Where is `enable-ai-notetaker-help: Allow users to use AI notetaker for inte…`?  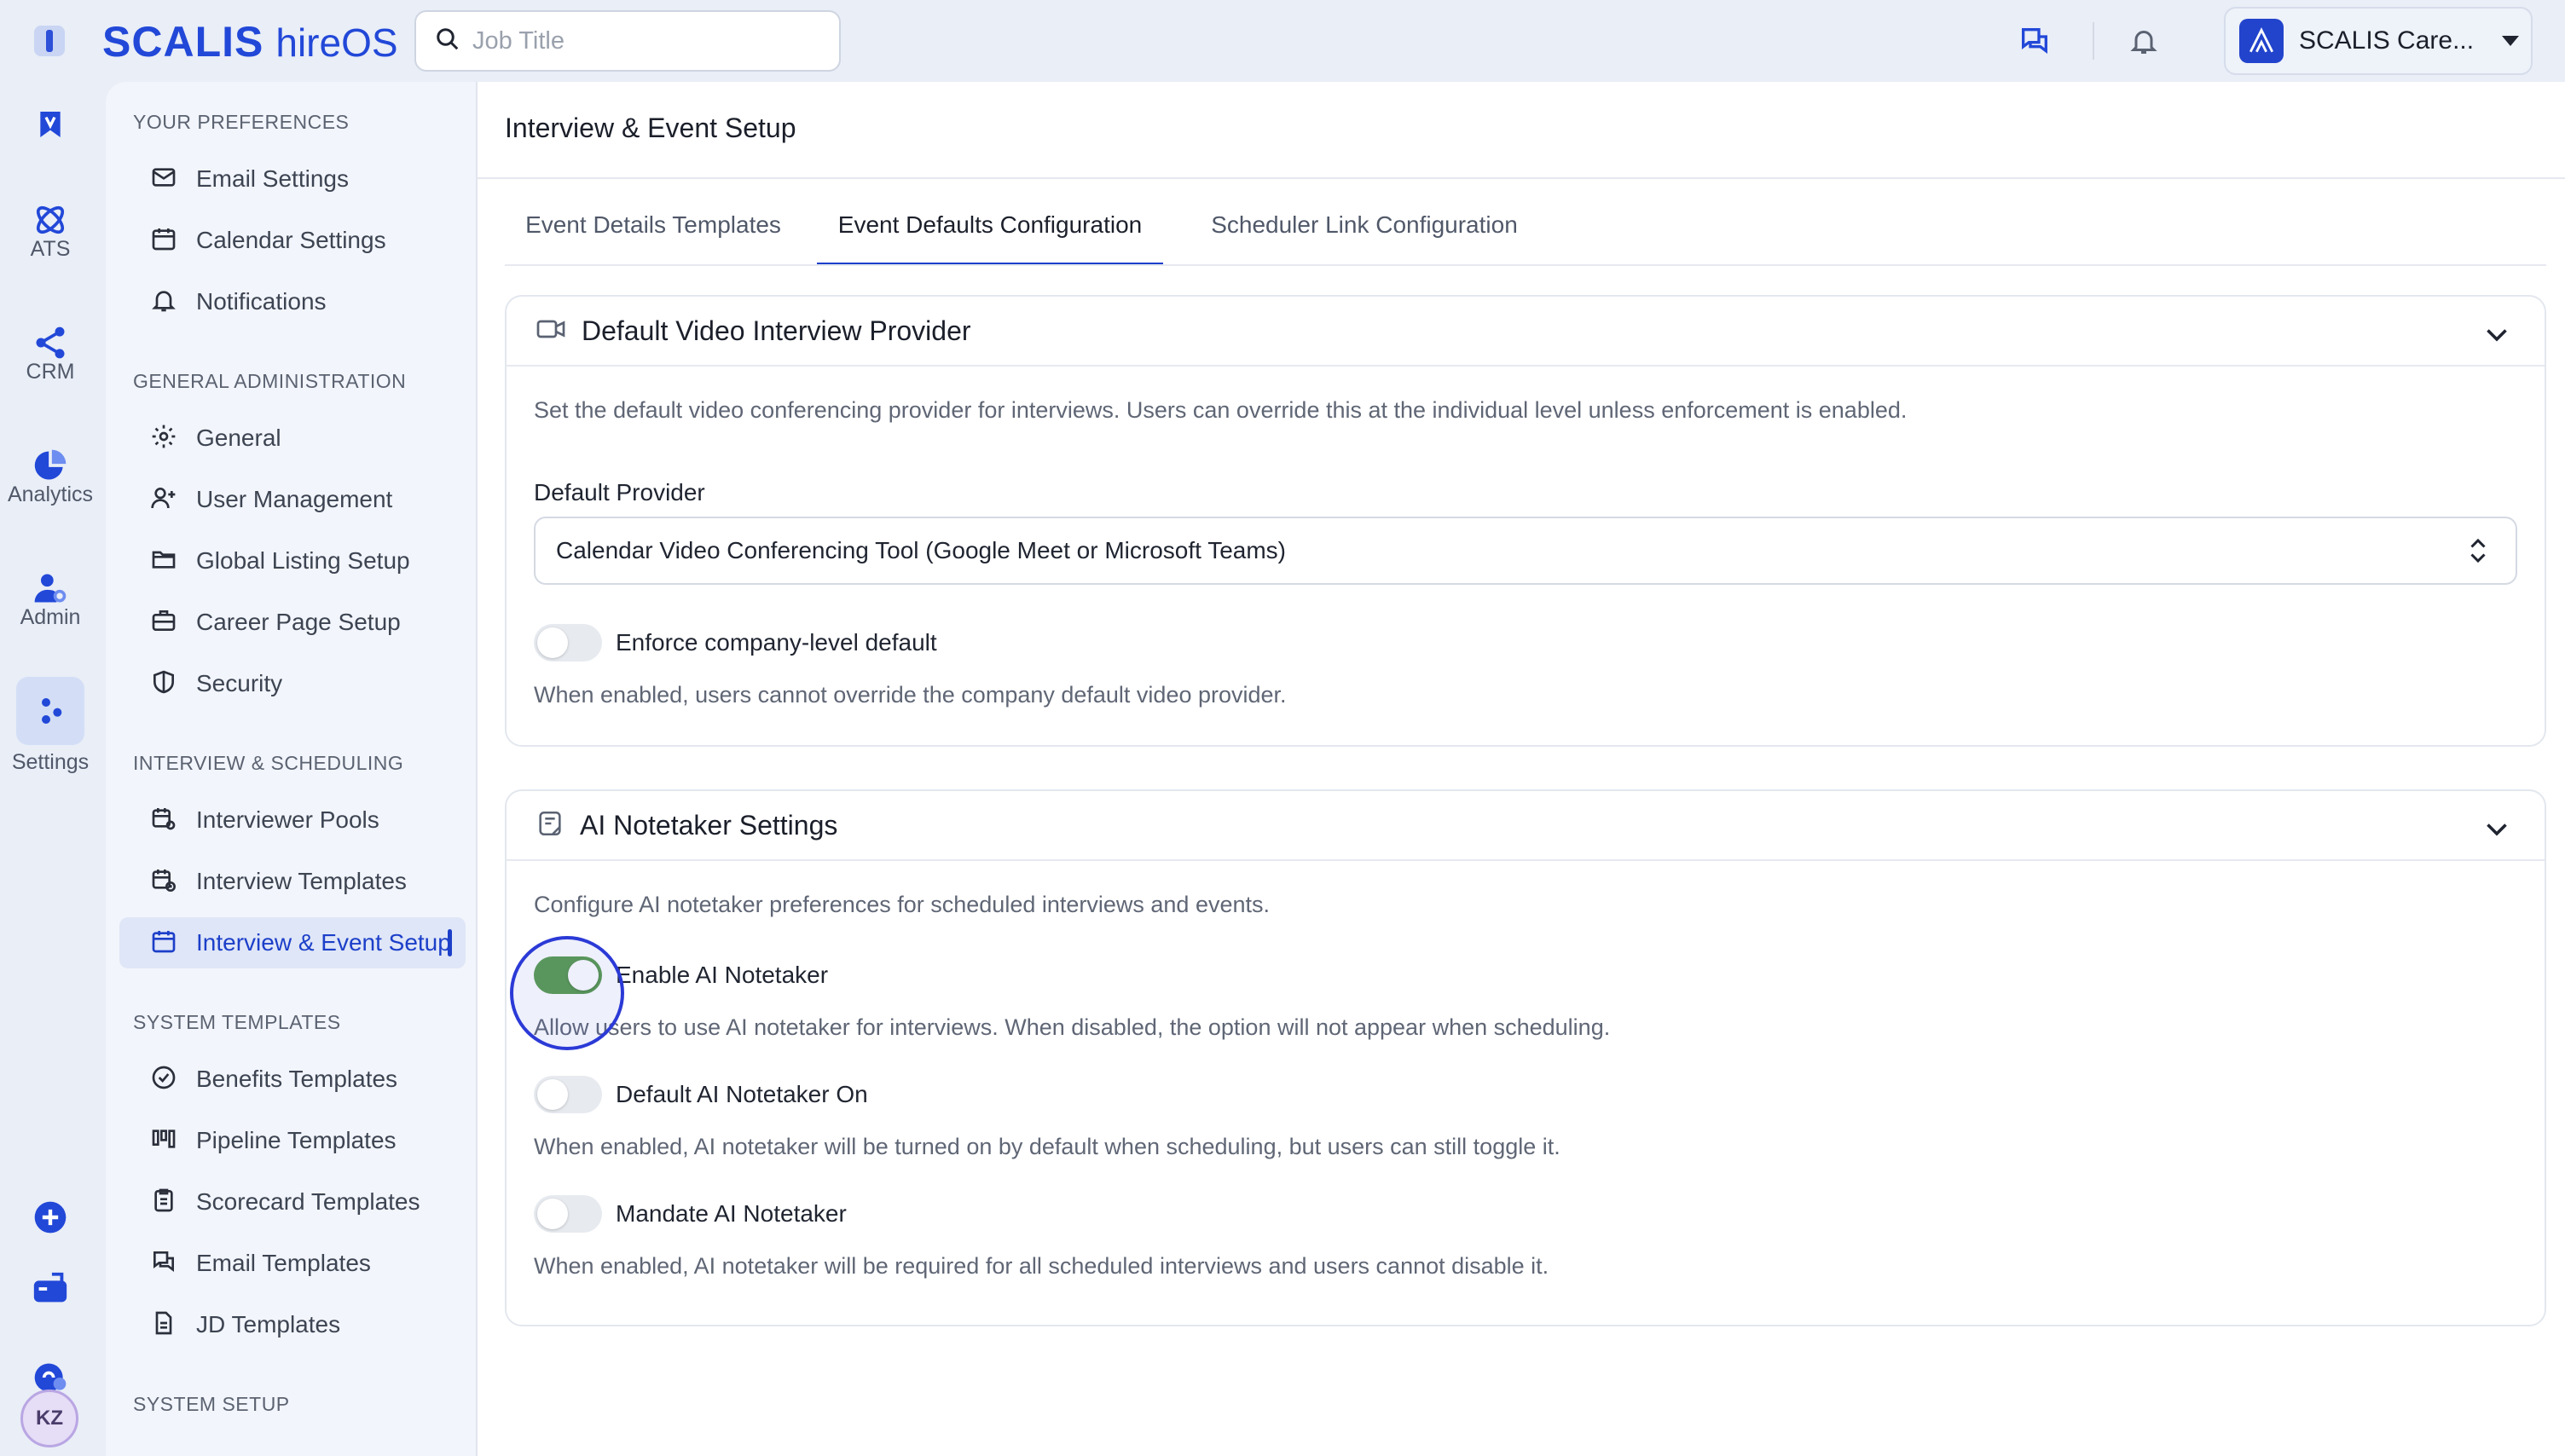 enable-ai-notetaker-help: Allow users to use AI notetaker for inte… is located at coordinates (1072, 1027).